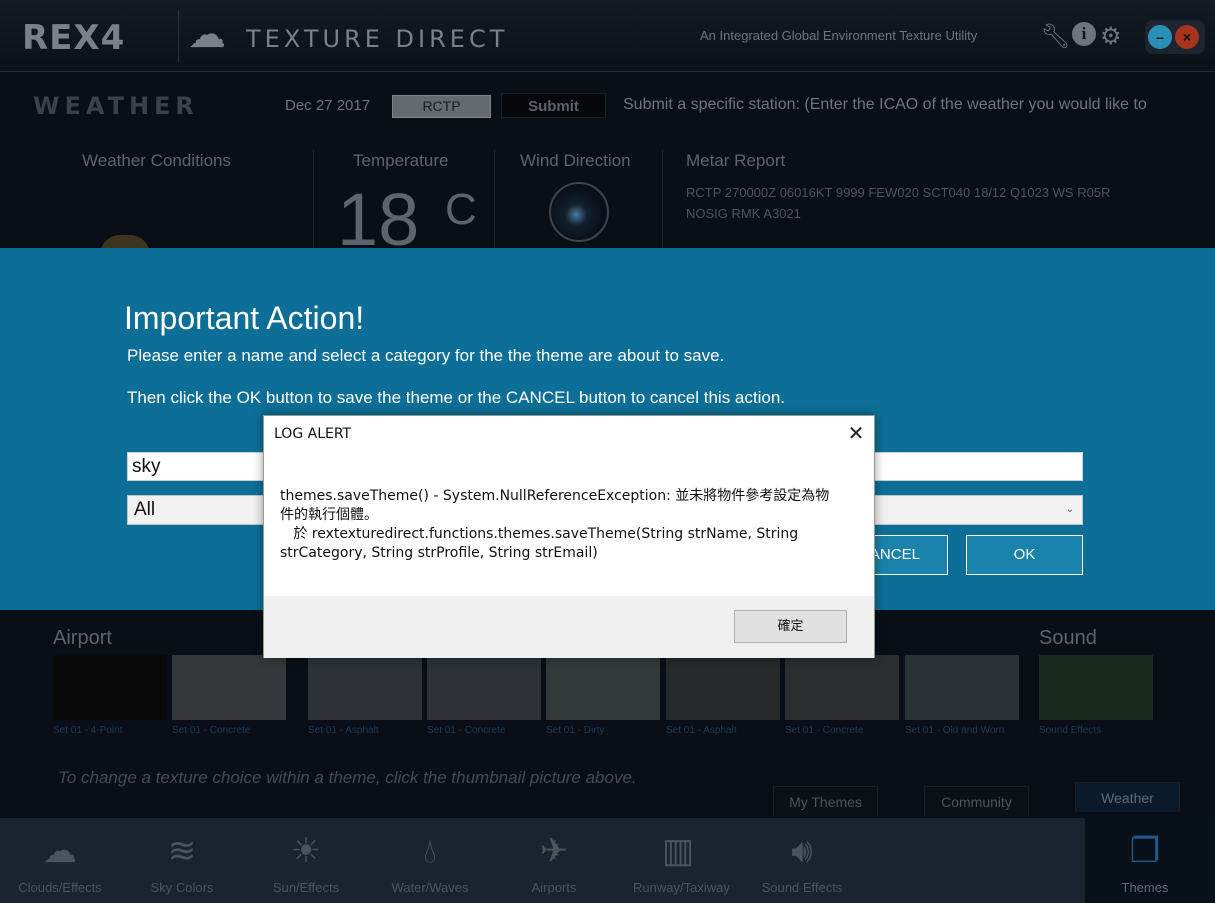  I want to click on toolbar-item-sound-effects: 🔊︎ Sound Effects, so click(802, 861).